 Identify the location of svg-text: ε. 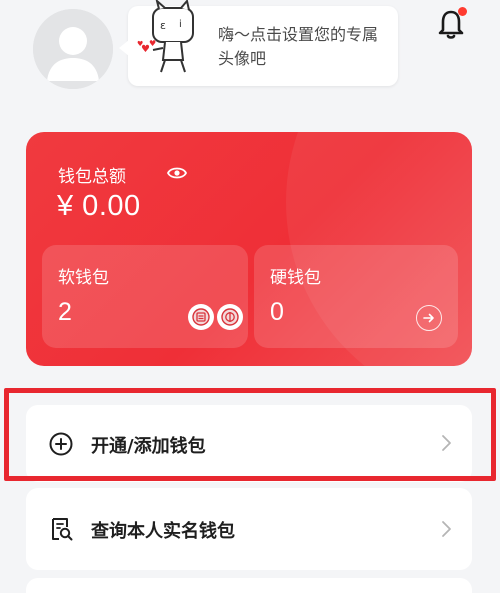
(163, 25).